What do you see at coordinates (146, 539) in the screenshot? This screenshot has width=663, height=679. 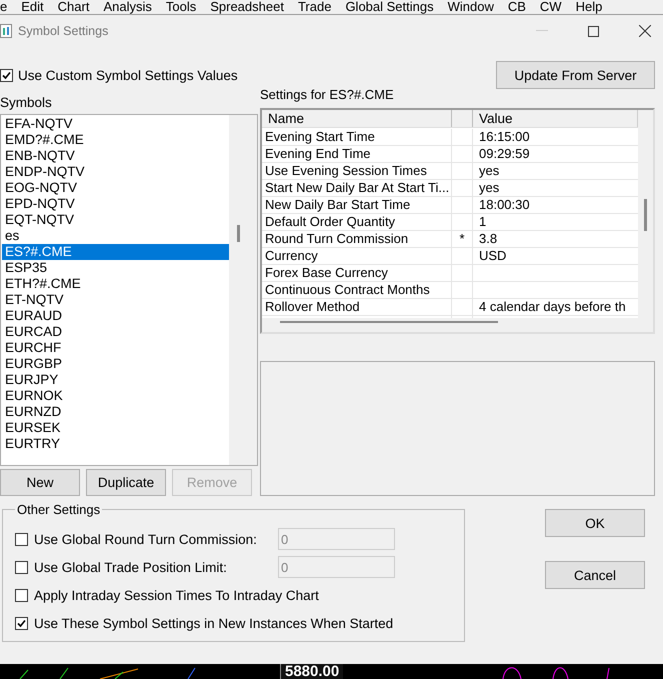 I see `checkbox-label: Use Global Round Turn Commission:` at bounding box center [146, 539].